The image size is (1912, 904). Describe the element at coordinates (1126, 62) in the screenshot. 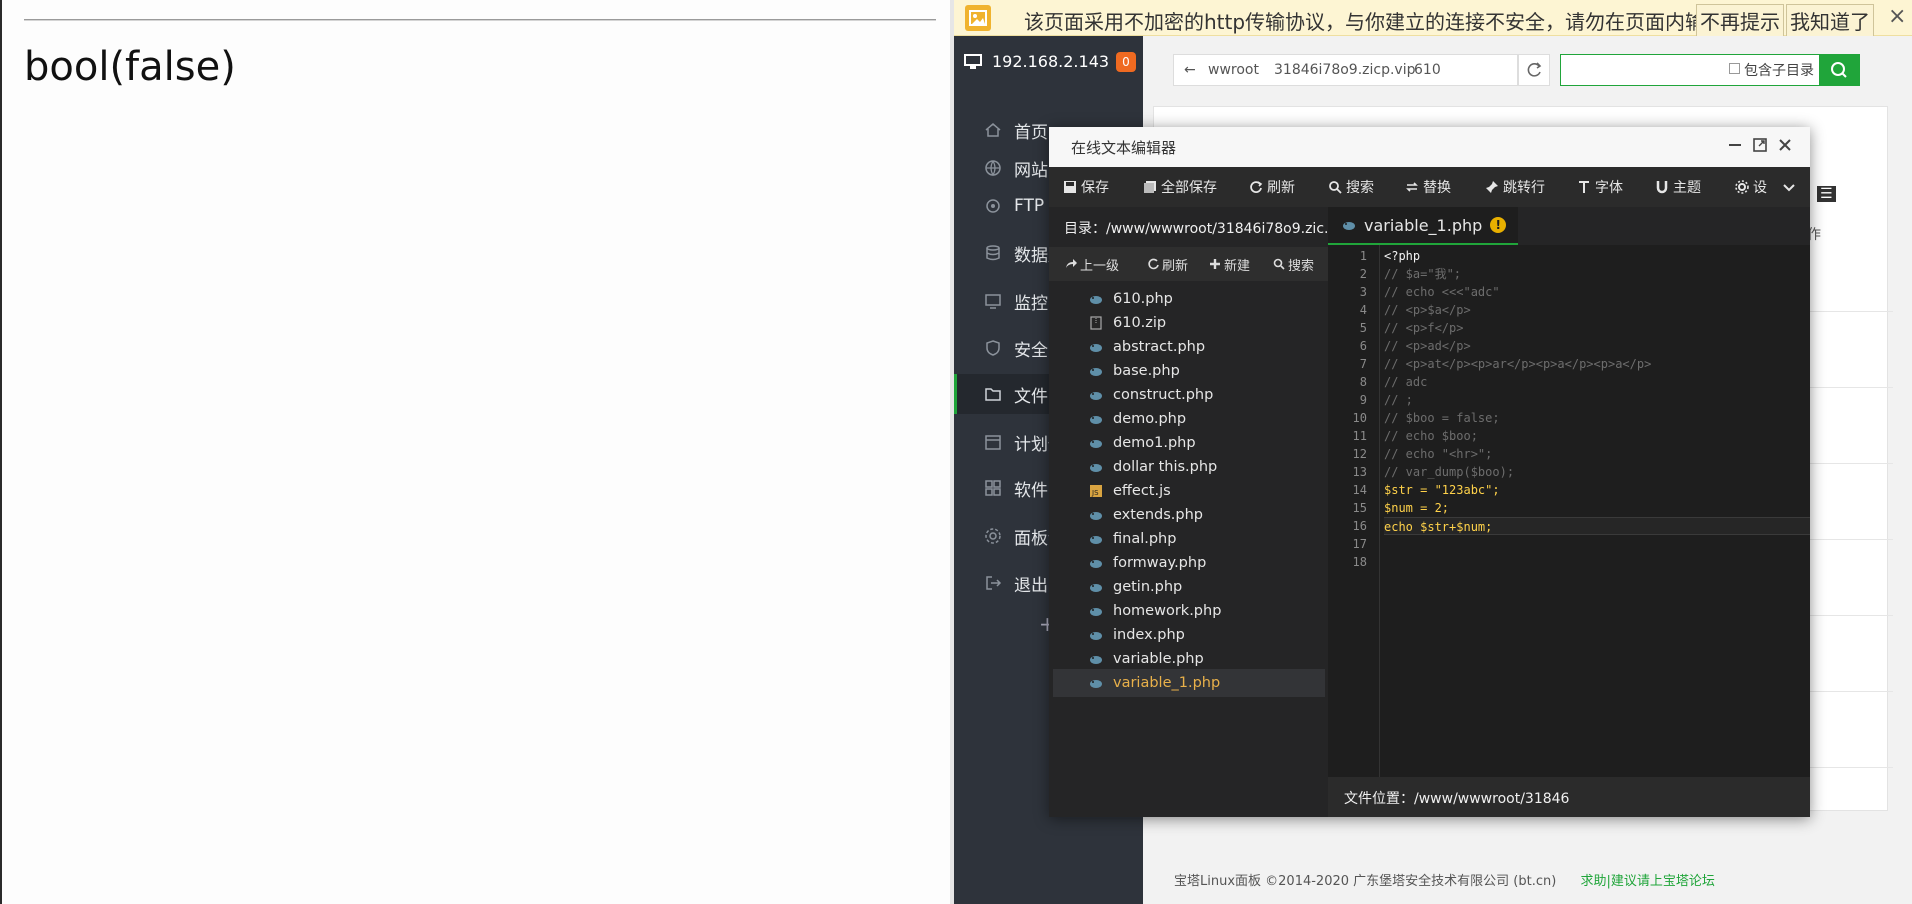

I see `notification-badge: 0` at that location.